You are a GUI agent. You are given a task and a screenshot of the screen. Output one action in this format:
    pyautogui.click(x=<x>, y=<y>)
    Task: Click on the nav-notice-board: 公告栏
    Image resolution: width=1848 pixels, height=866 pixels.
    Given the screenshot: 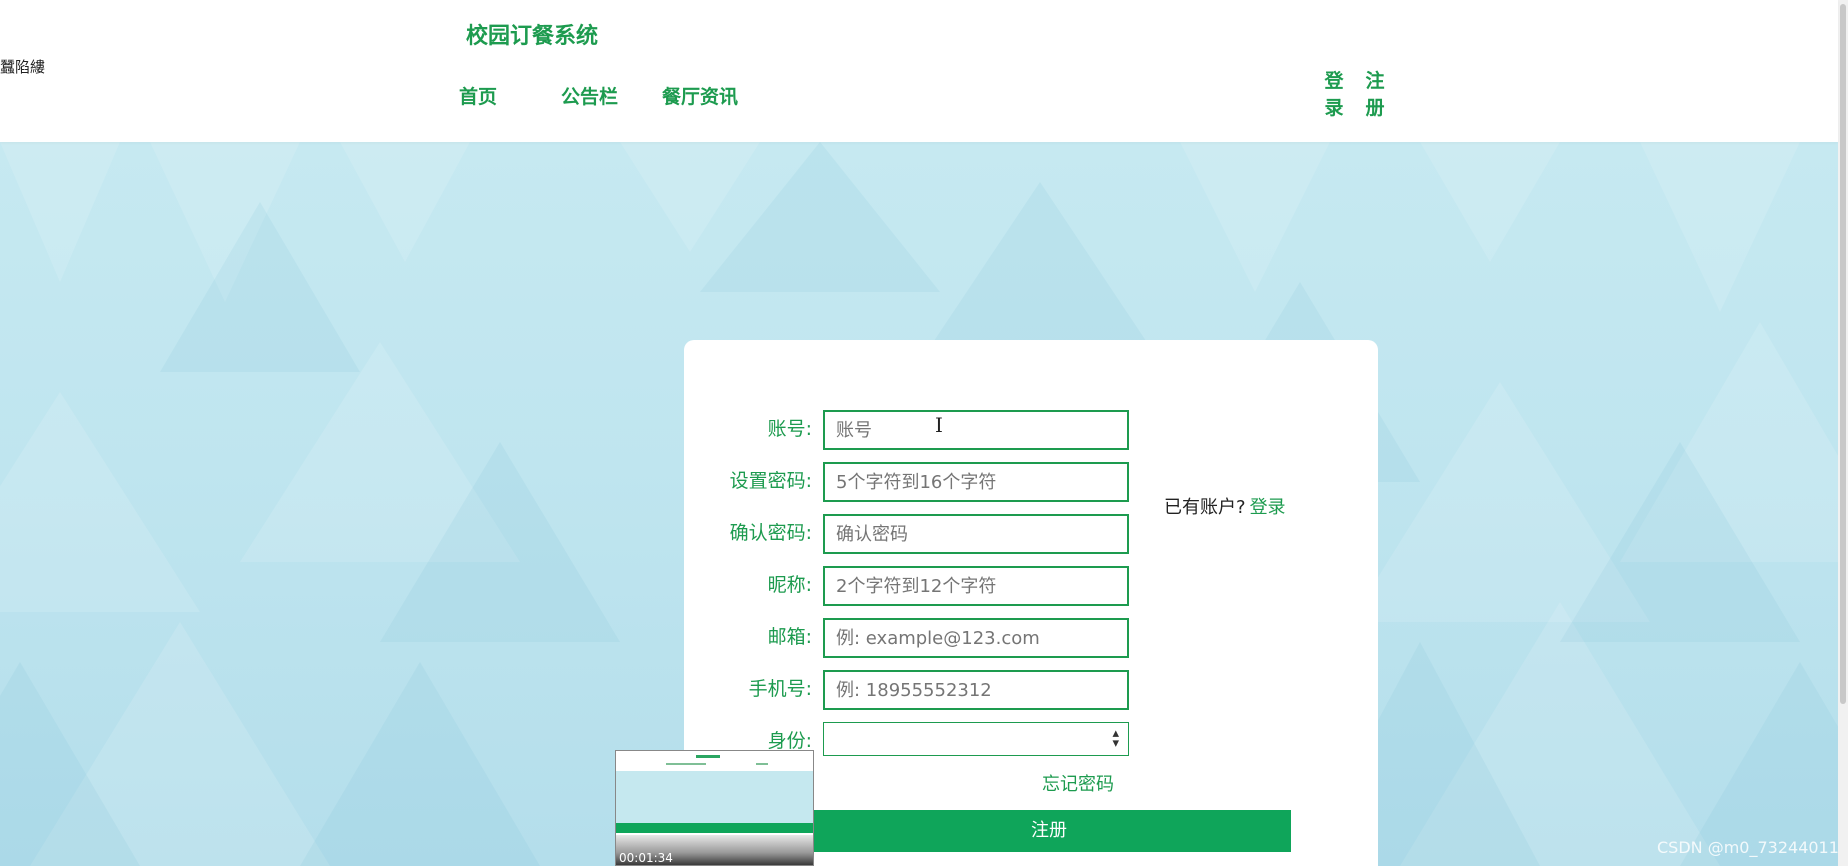 What is the action you would take?
    pyautogui.click(x=589, y=95)
    